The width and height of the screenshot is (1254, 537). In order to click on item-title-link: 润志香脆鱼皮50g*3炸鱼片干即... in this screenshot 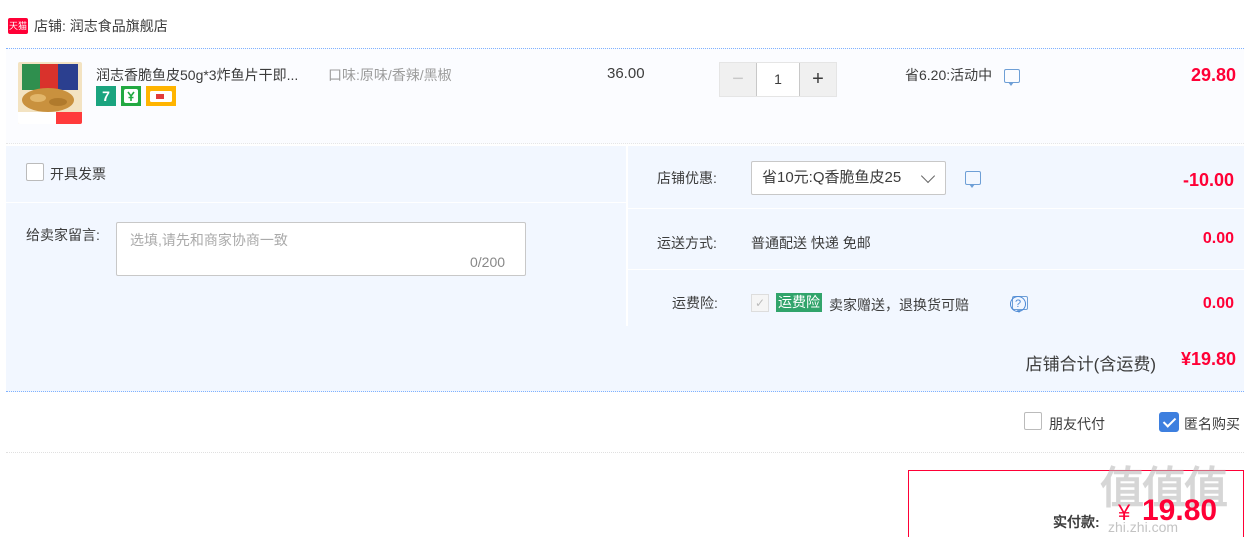, I will do `click(197, 75)`.